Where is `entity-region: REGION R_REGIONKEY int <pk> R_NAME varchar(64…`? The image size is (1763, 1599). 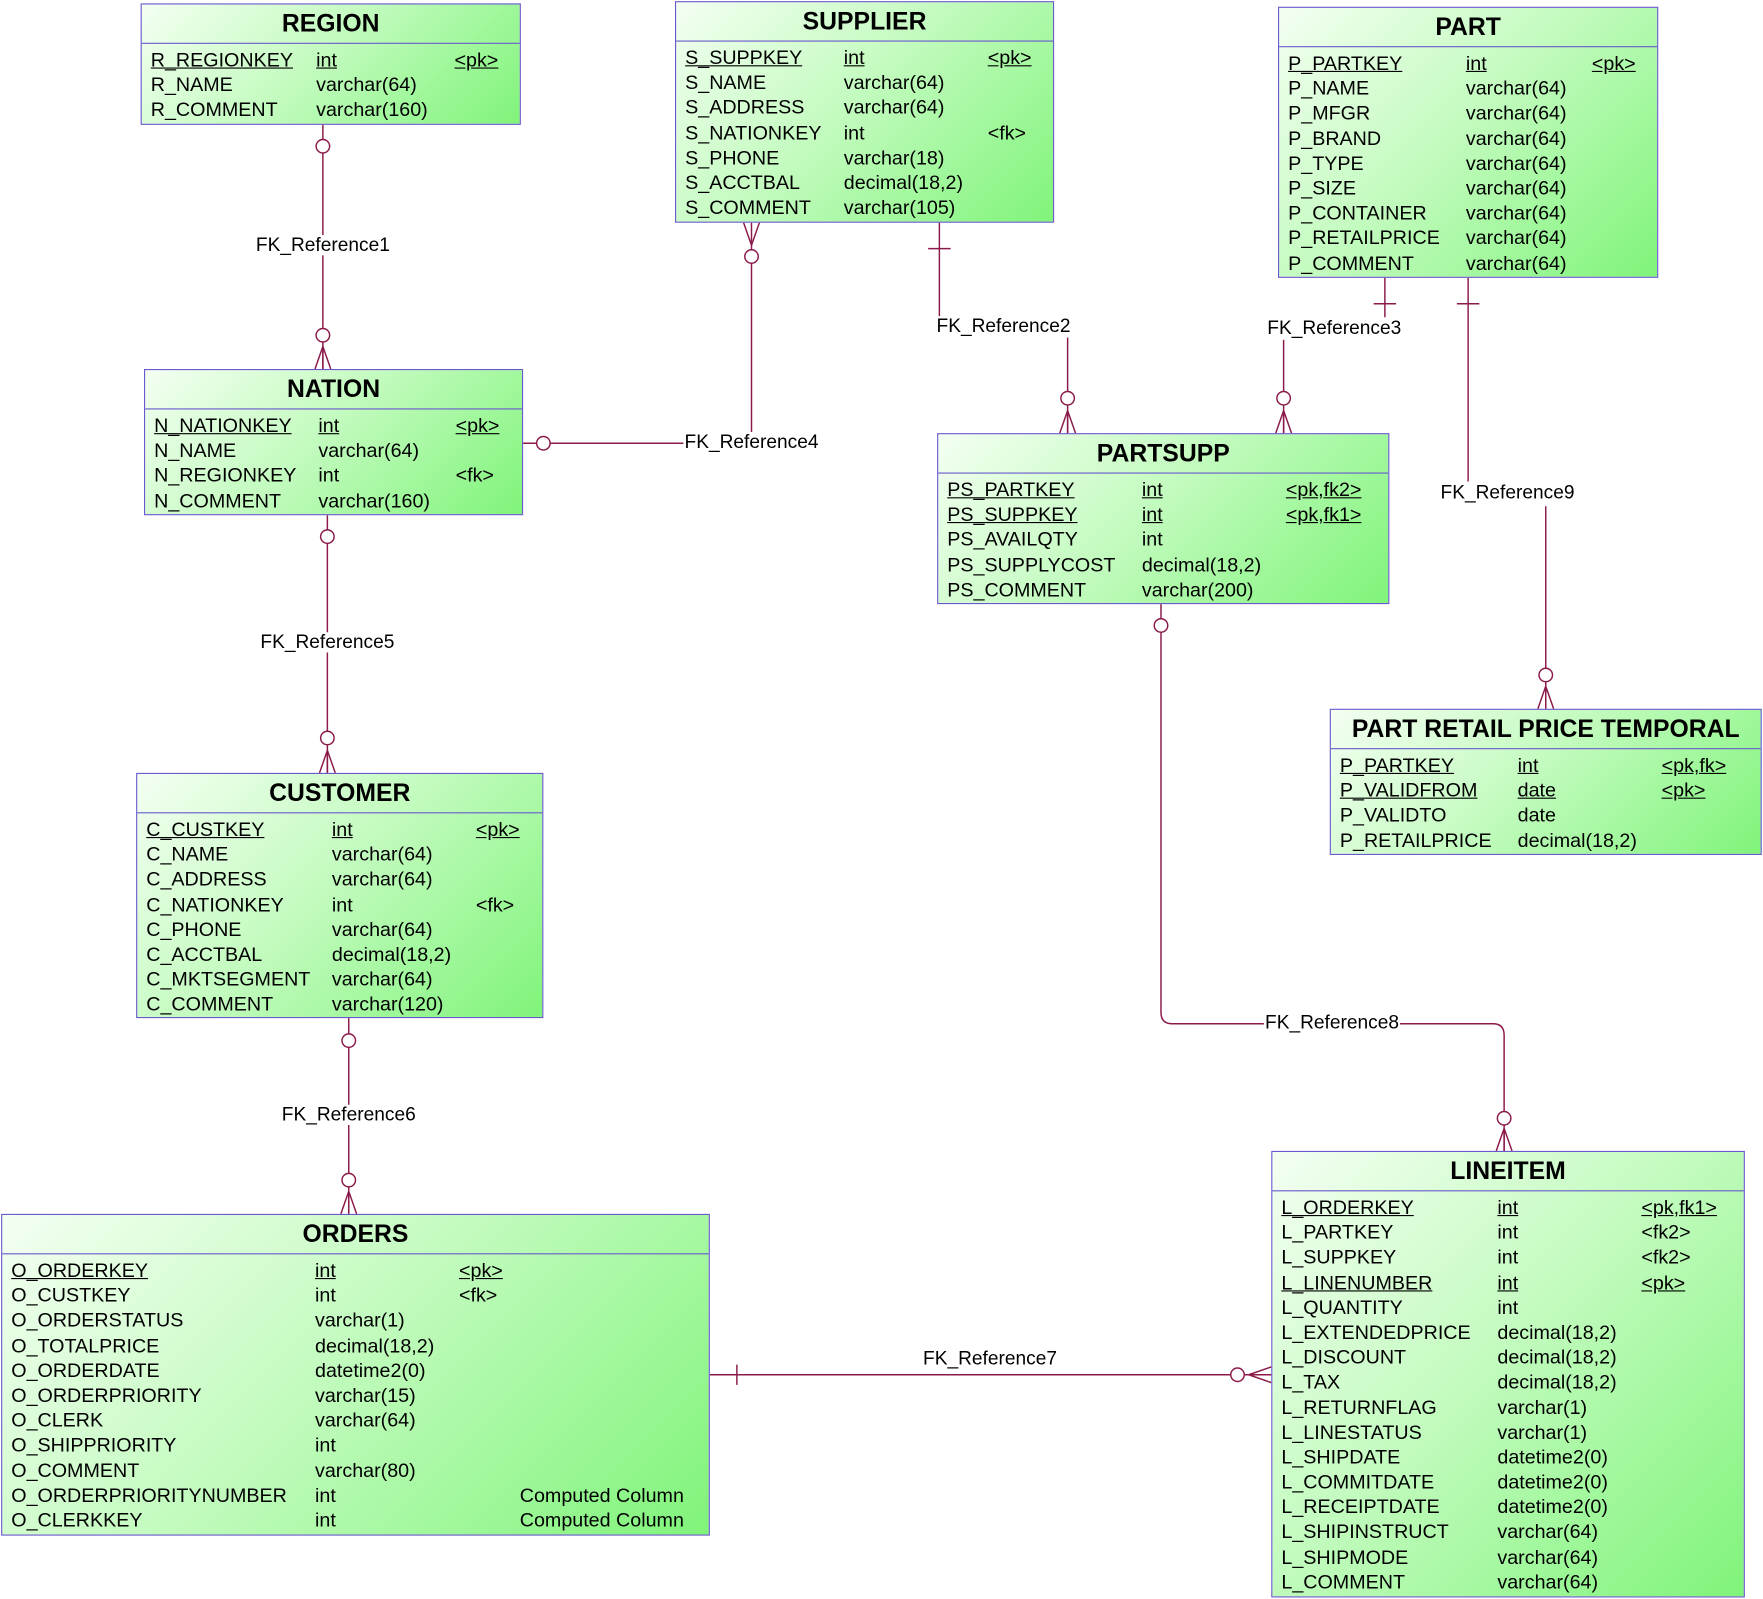 entity-region: REGION R_REGIONKEY int <pk> R_NAME varchar(64… is located at coordinates (330, 64).